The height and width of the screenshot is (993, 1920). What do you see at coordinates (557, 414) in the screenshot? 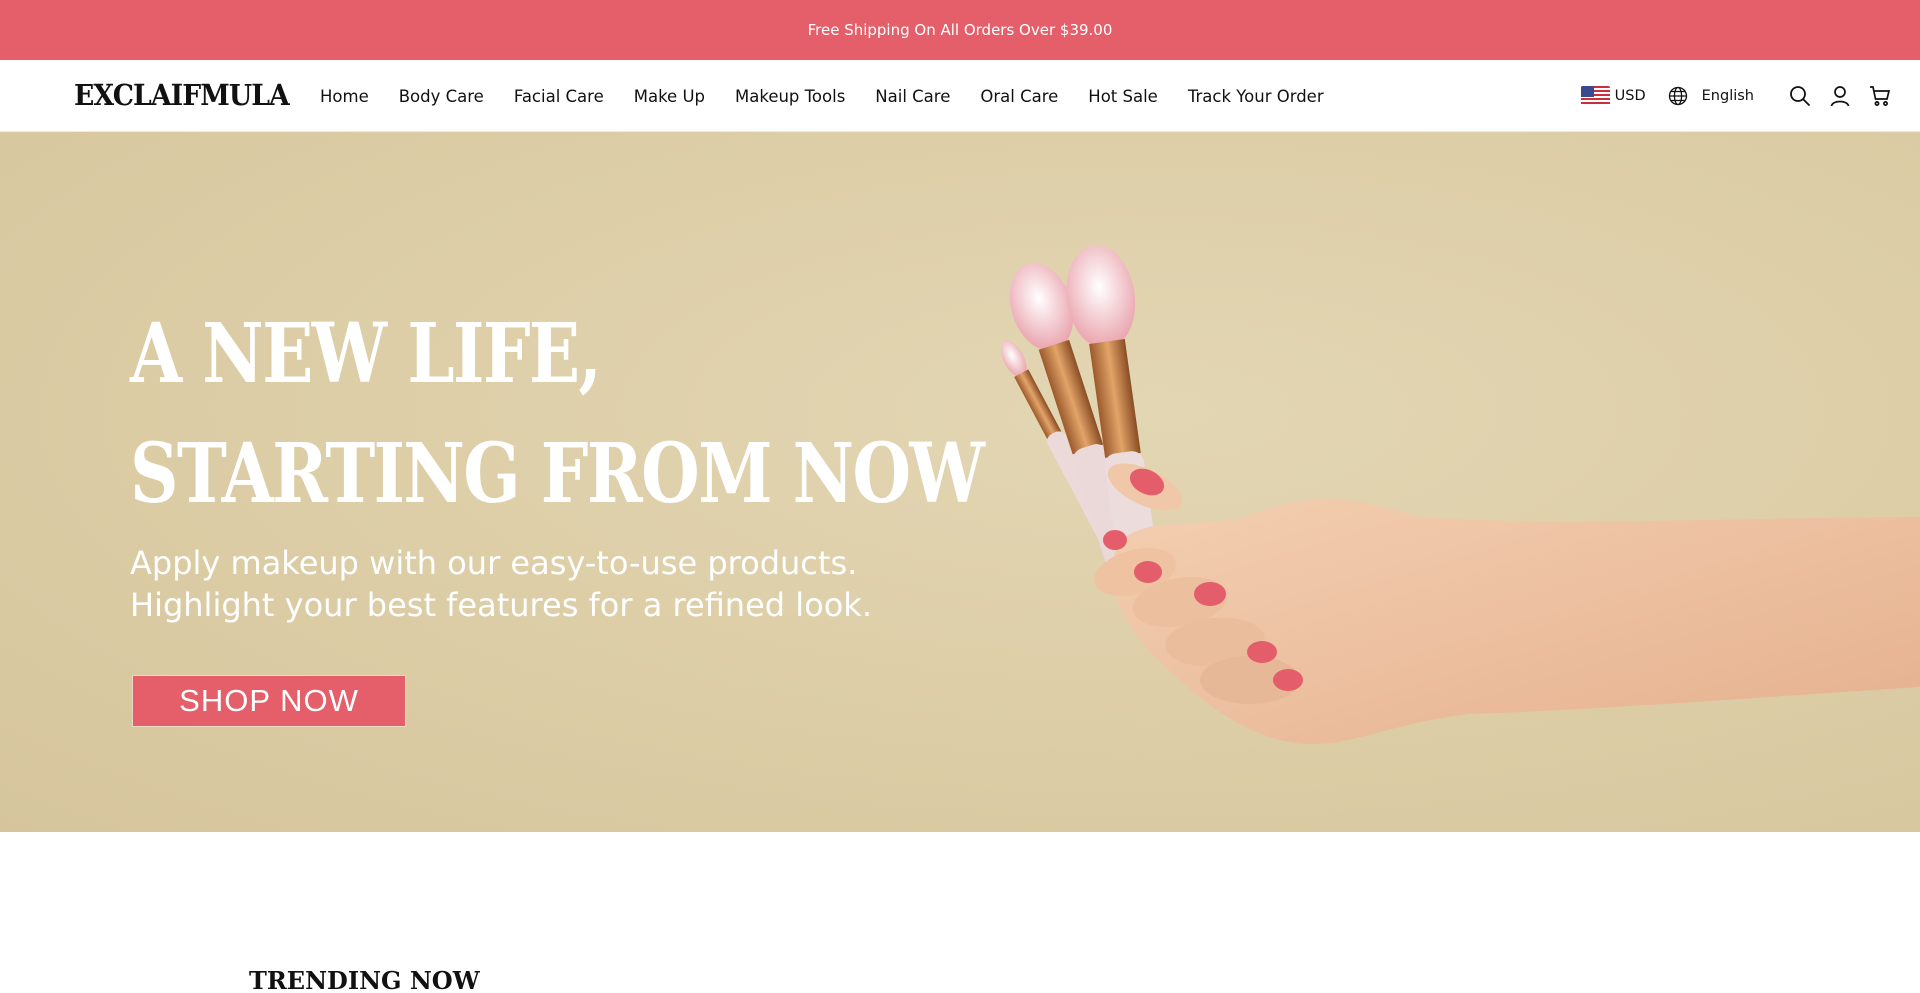
I see `hero-title: A NEW LIFE, STARTING FROM NOW` at bounding box center [557, 414].